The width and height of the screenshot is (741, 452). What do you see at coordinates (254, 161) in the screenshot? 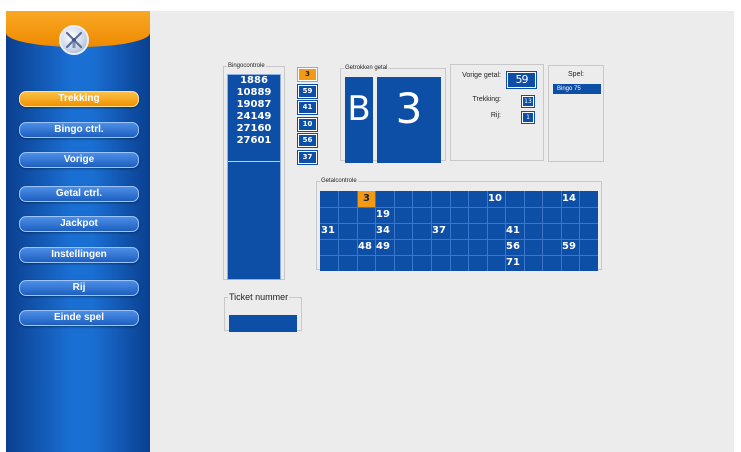
I see `list-divider` at bounding box center [254, 161].